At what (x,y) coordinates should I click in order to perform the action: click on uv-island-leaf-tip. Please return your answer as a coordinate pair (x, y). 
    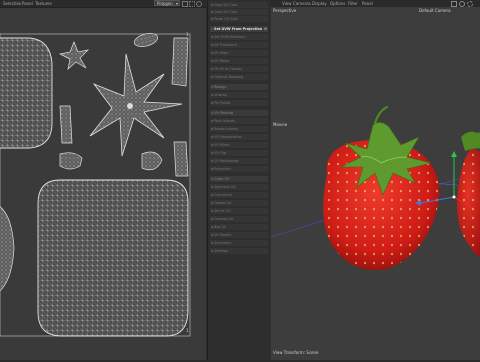
    Looking at the image, I should click on (152, 161).